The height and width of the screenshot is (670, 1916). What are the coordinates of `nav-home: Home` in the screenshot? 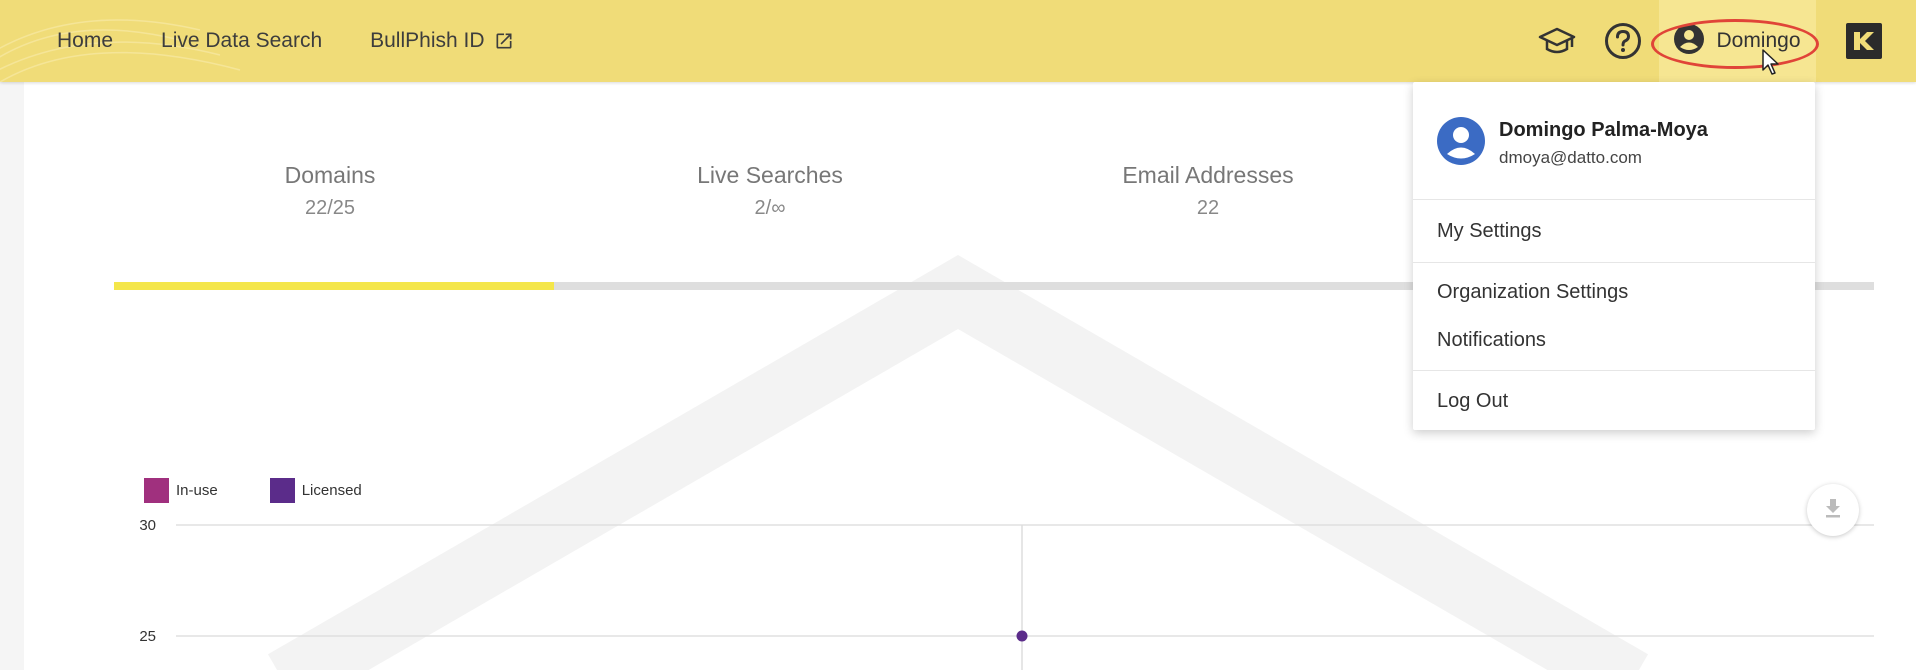 It's located at (85, 41).